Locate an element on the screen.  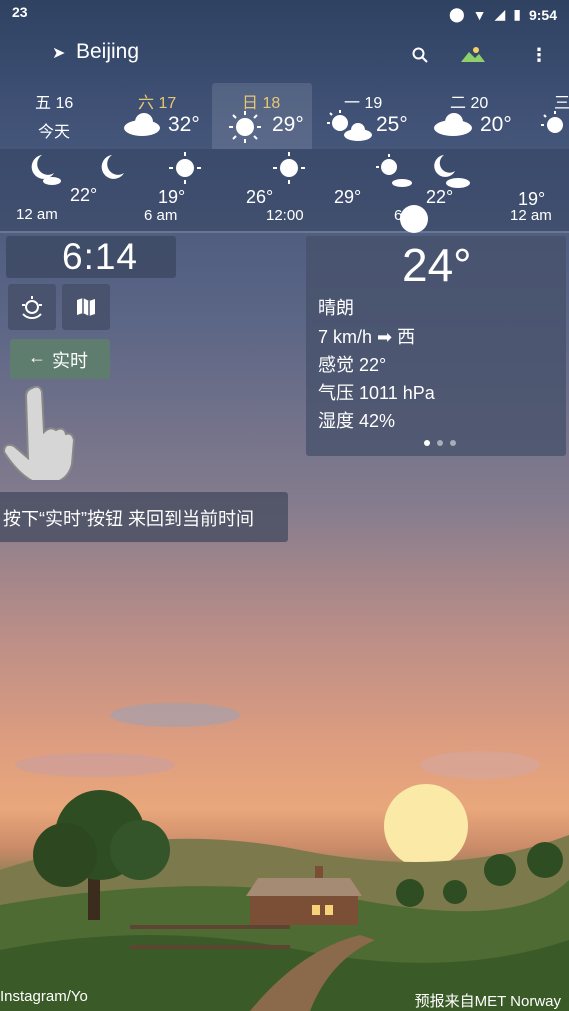
sun-moon-button is located at coordinates (32, 307).